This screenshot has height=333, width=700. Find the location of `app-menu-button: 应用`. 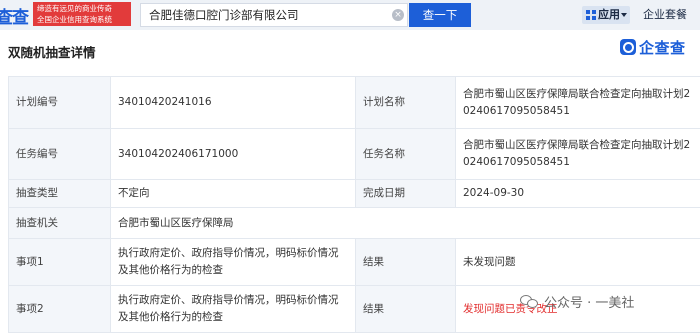

app-menu-button: 应用 is located at coordinates (606, 15).